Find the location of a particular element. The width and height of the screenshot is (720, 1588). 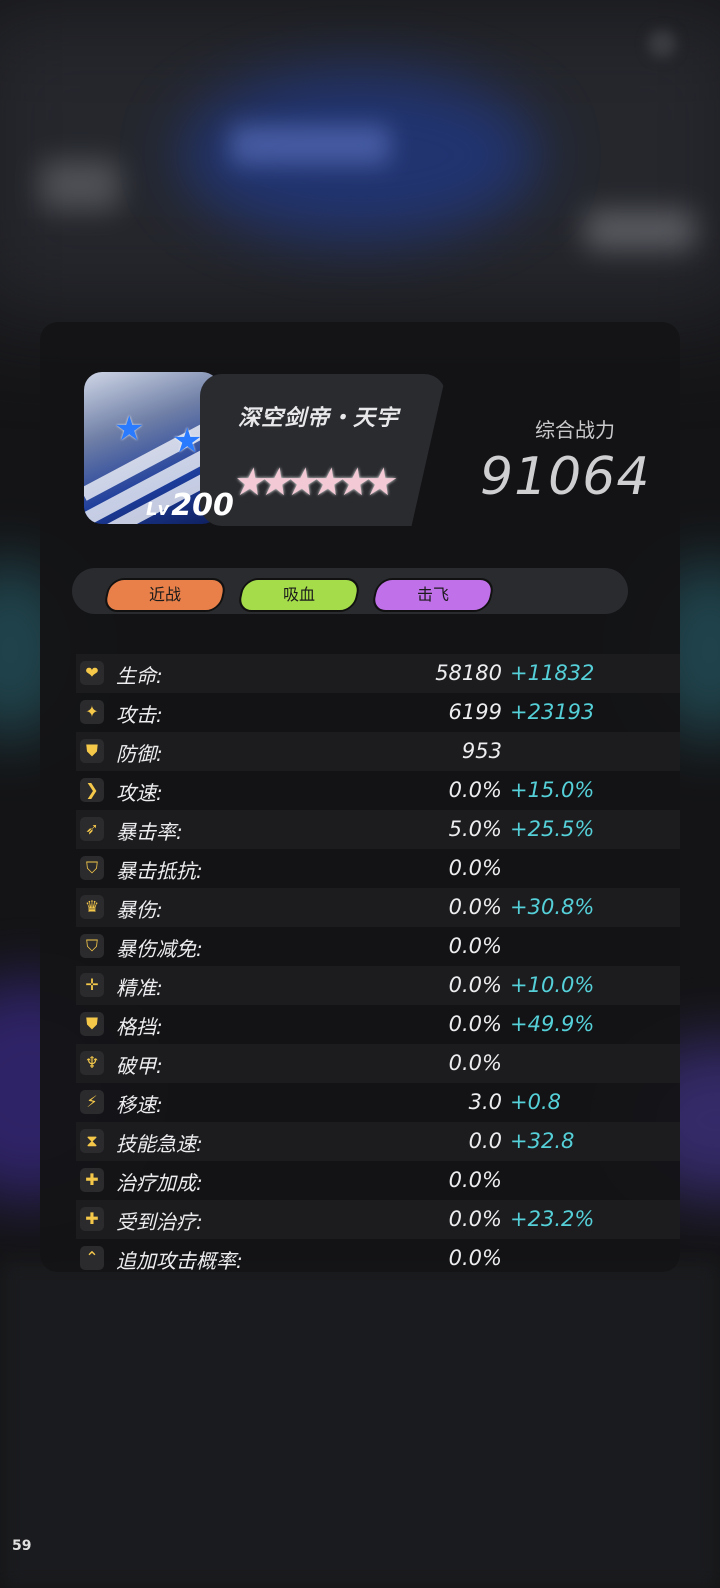

stat-label: 攻击: is located at coordinates (139, 715).